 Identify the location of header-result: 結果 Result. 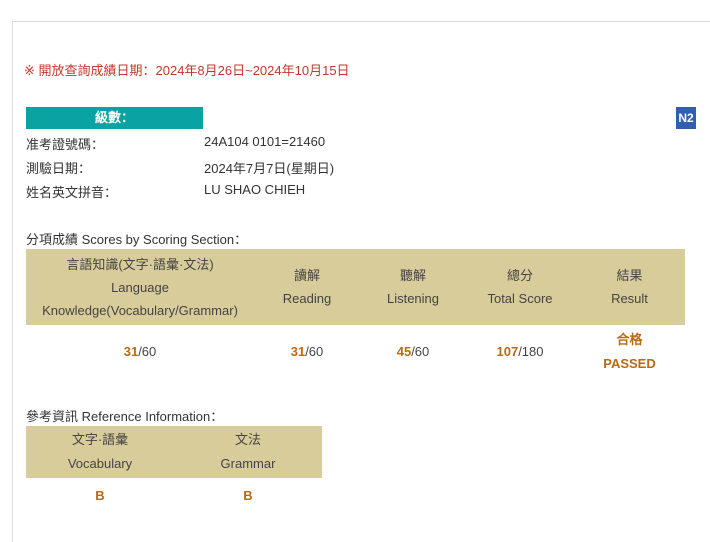
(629, 287).